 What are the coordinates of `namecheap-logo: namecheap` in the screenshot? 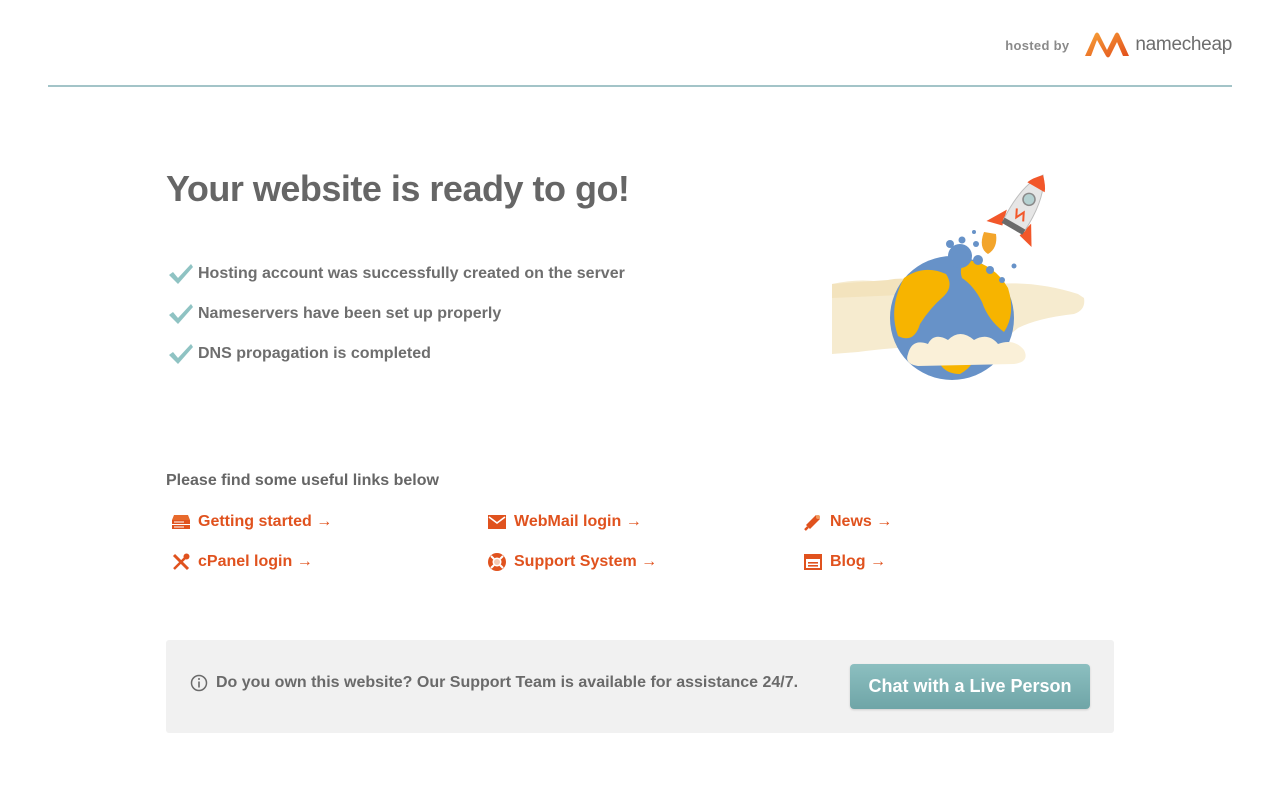 It's located at (1157, 45).